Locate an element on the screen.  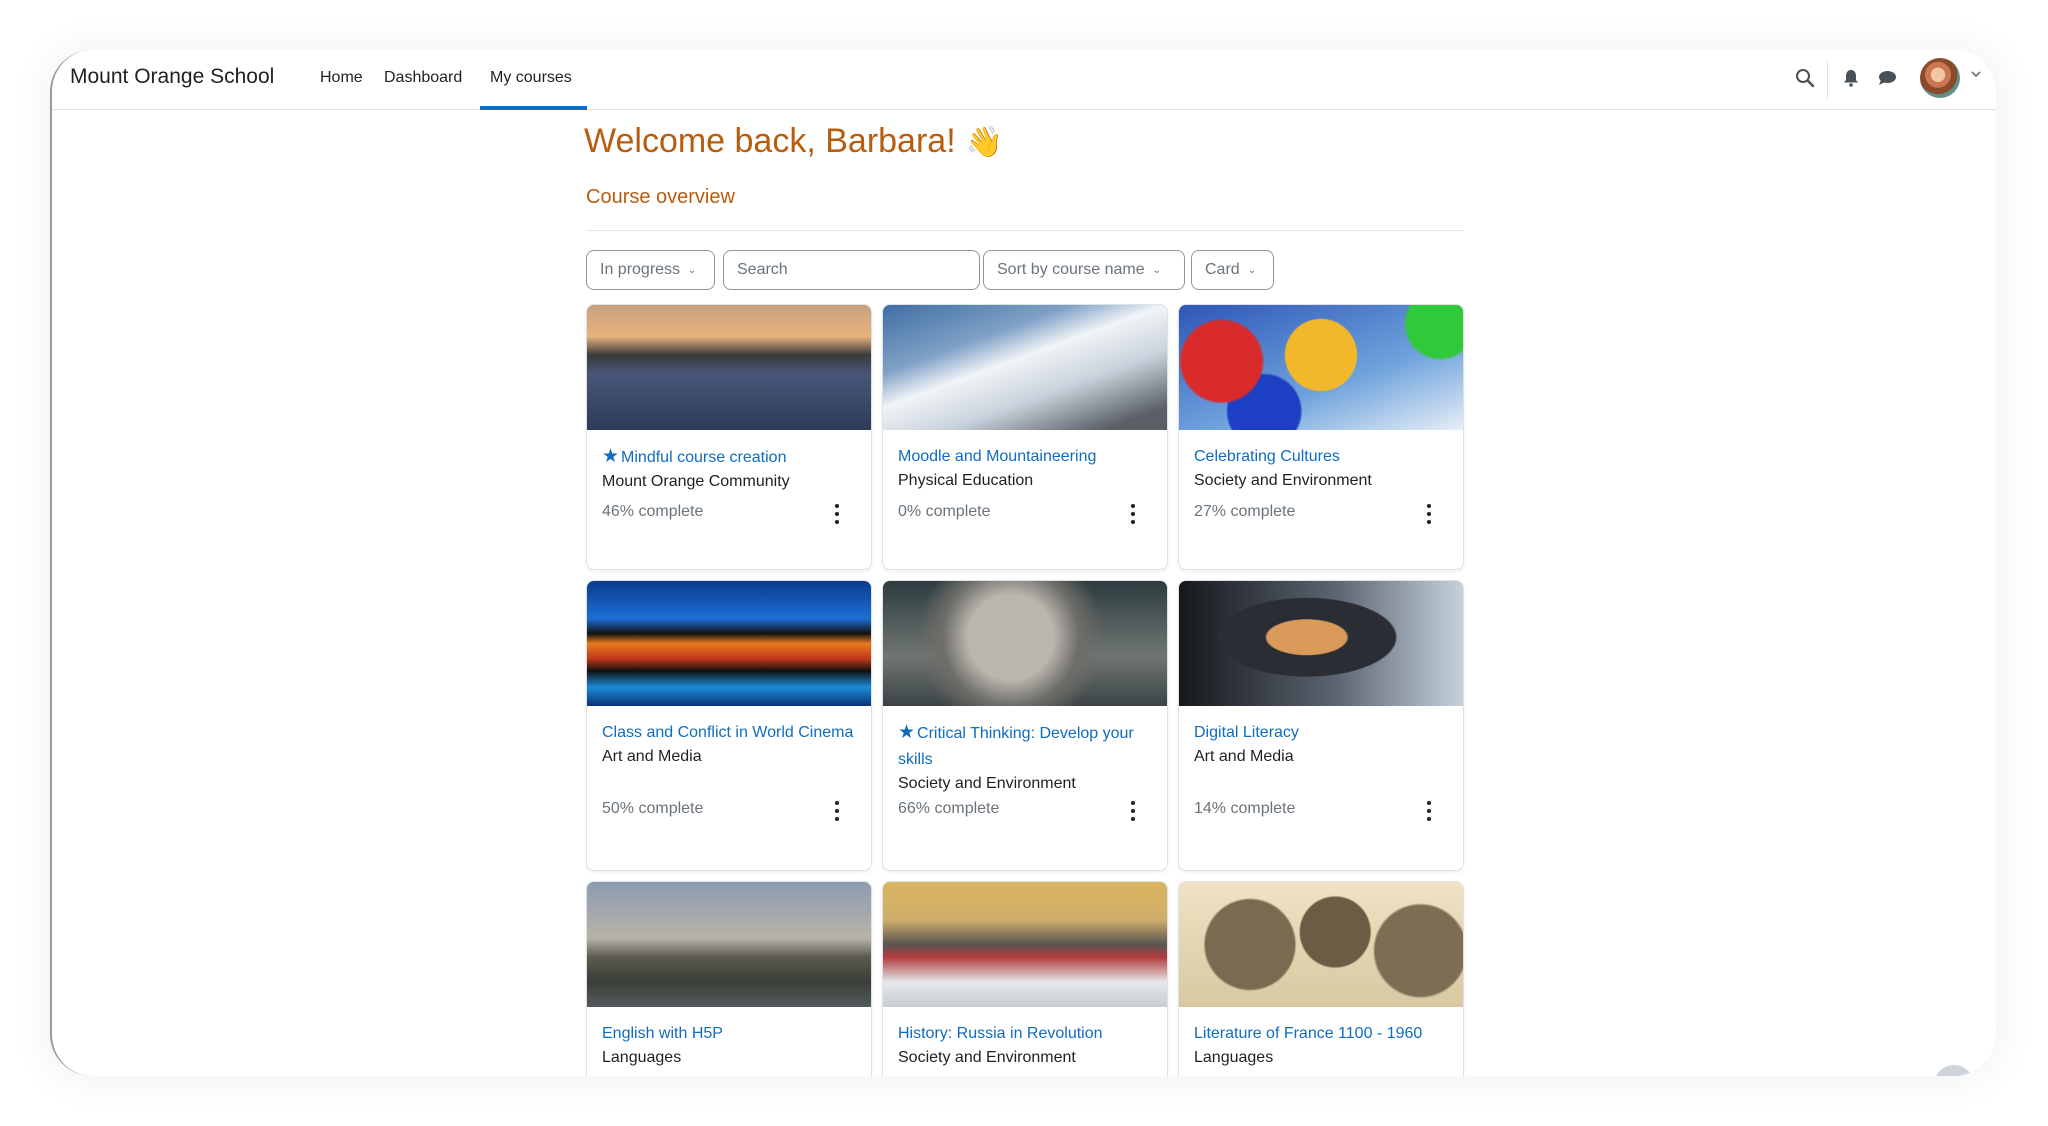
nav-home: Home is located at coordinates (341, 78).